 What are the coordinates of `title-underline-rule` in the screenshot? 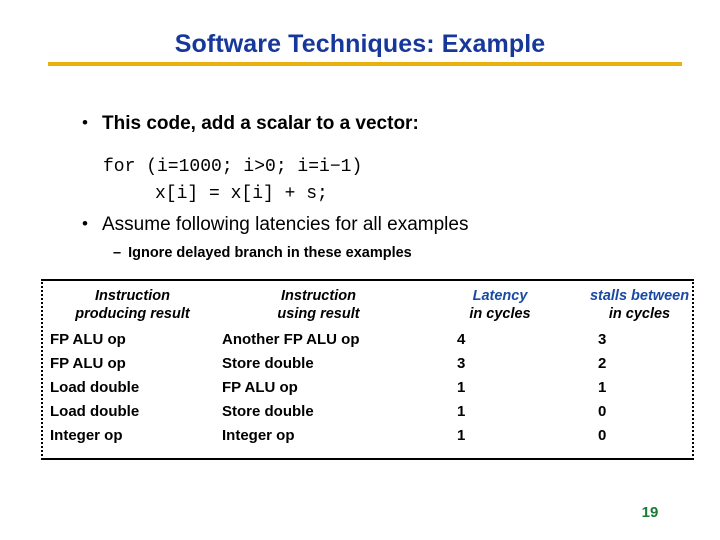 It's located at (365, 64).